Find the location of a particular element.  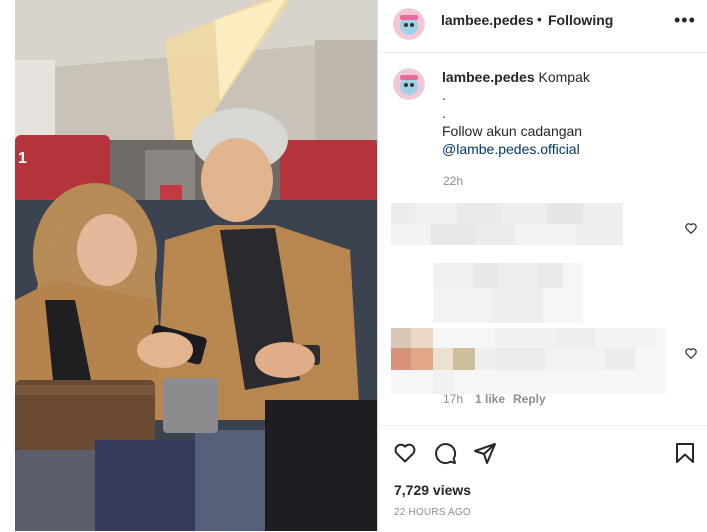

caption-first-line: Kompak is located at coordinates (564, 77).